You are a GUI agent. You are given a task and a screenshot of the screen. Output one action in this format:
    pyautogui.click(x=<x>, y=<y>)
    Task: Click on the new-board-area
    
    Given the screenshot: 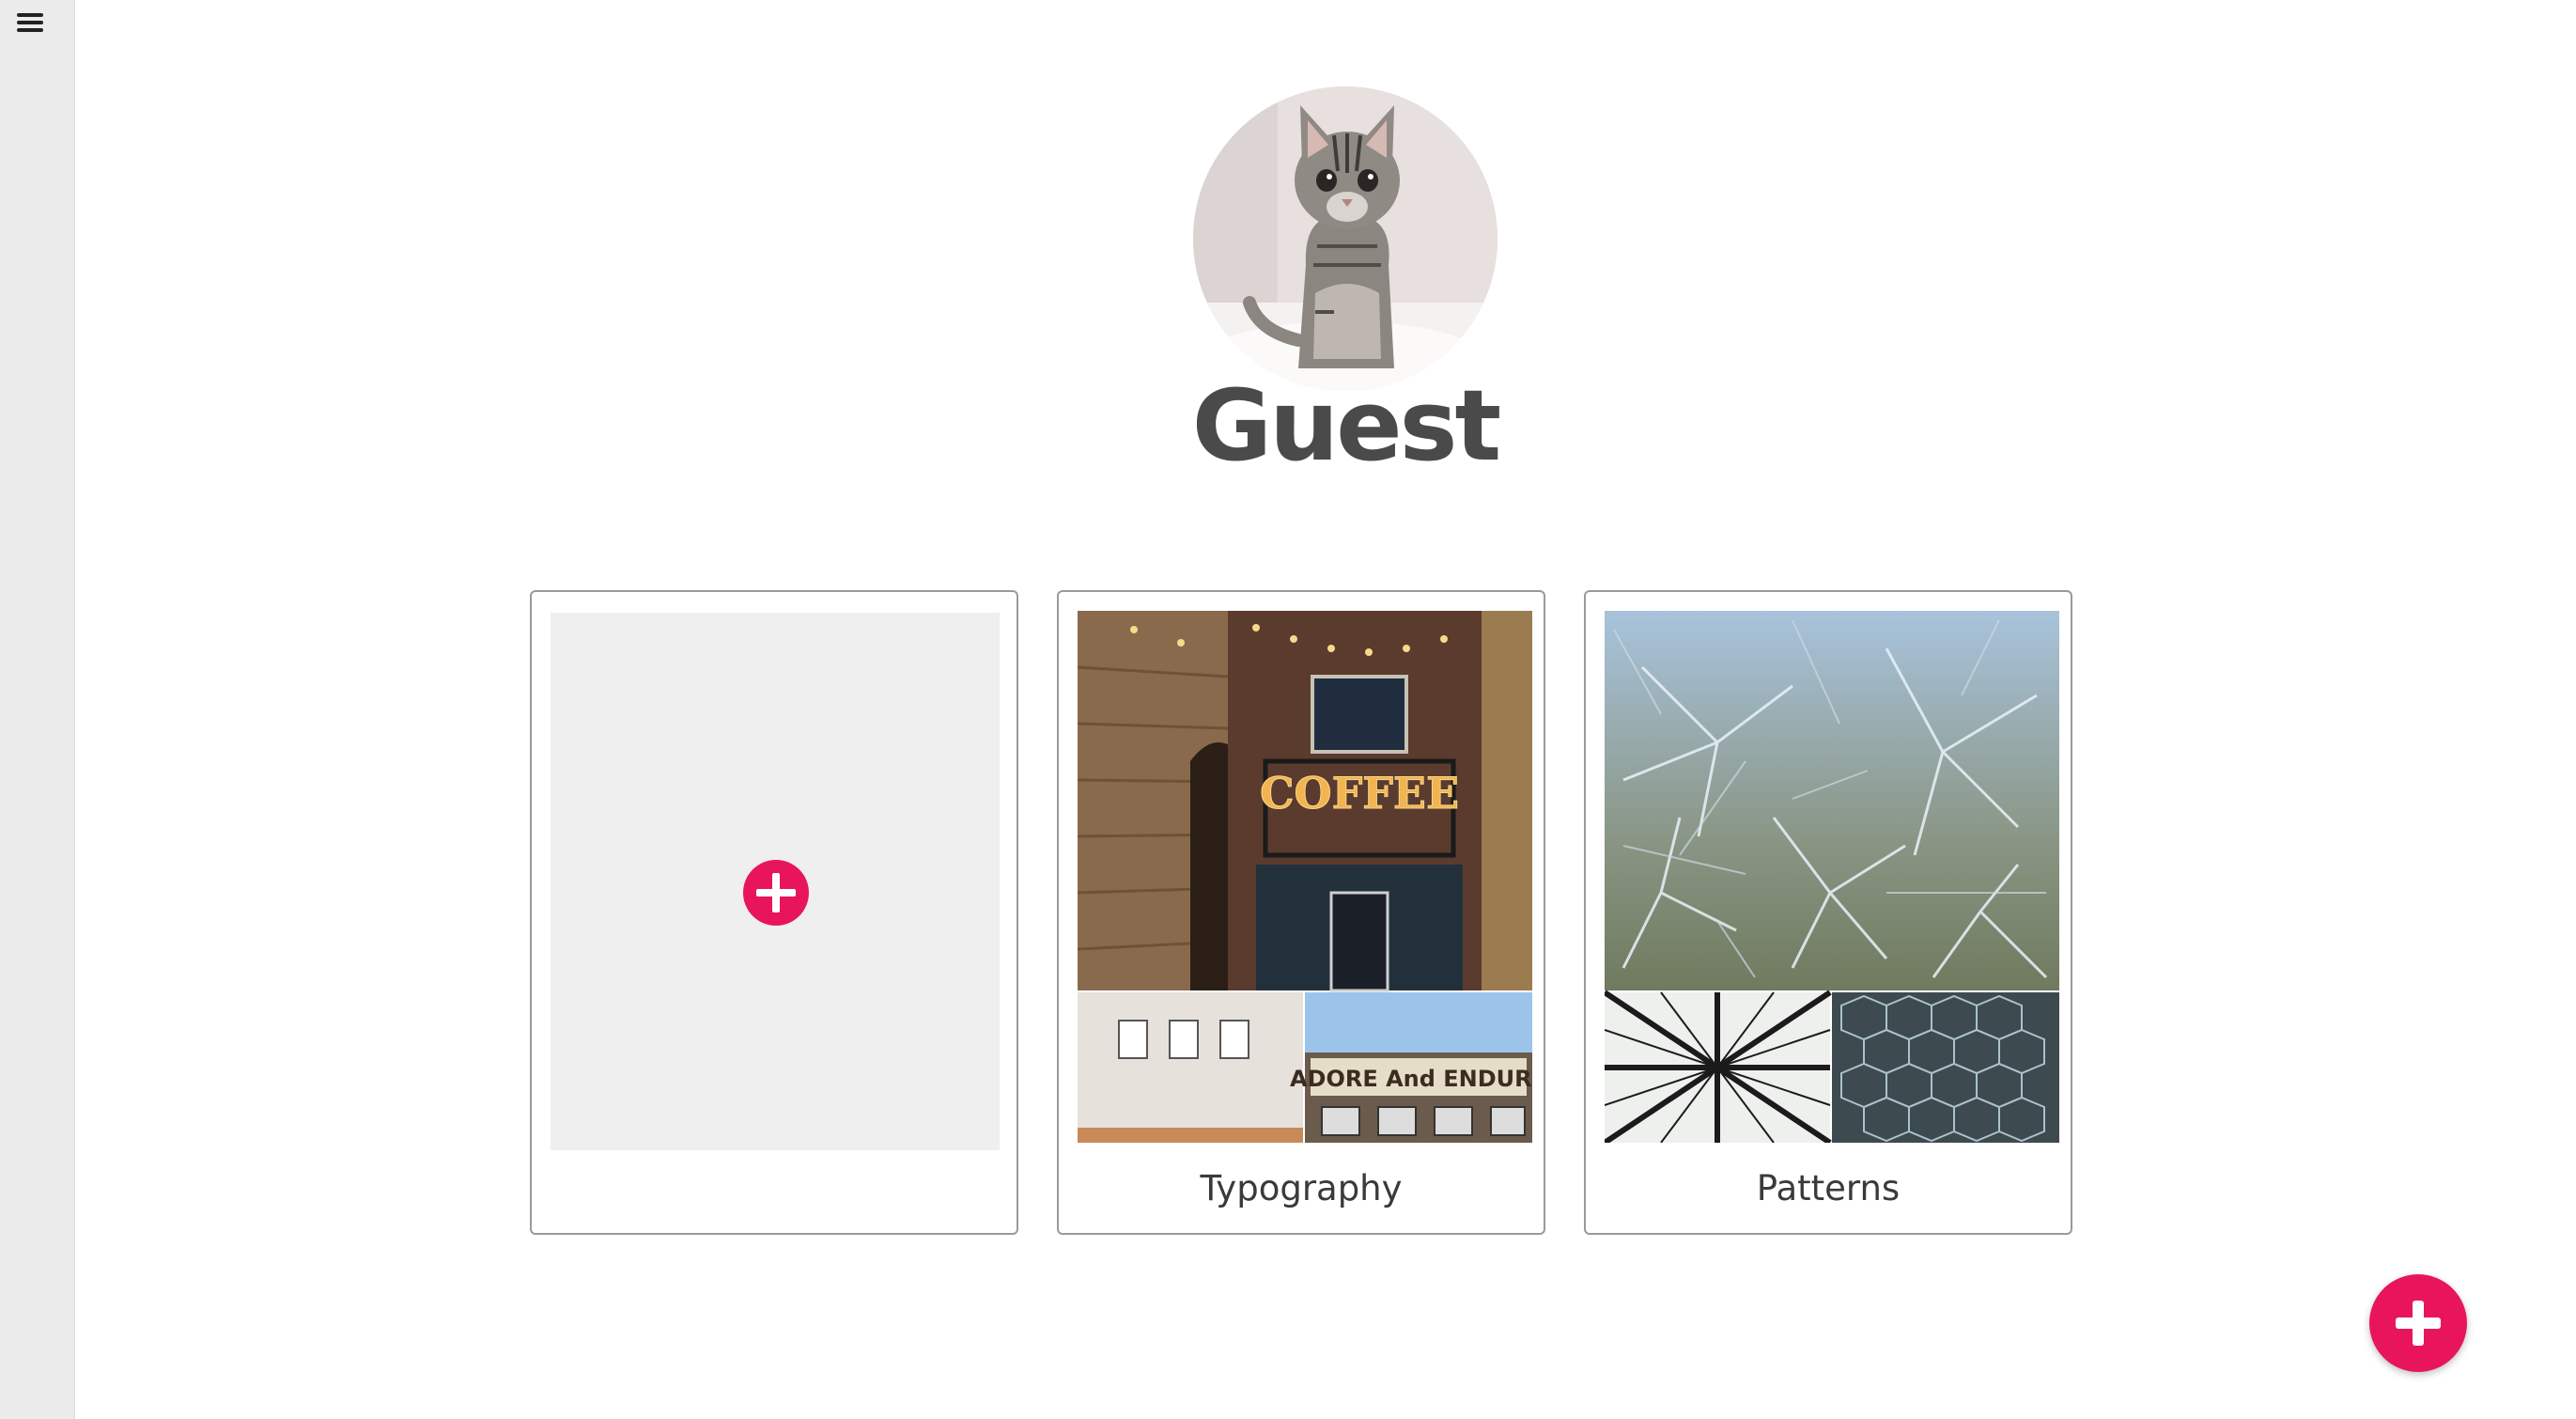 What is the action you would take?
    pyautogui.click(x=776, y=881)
    